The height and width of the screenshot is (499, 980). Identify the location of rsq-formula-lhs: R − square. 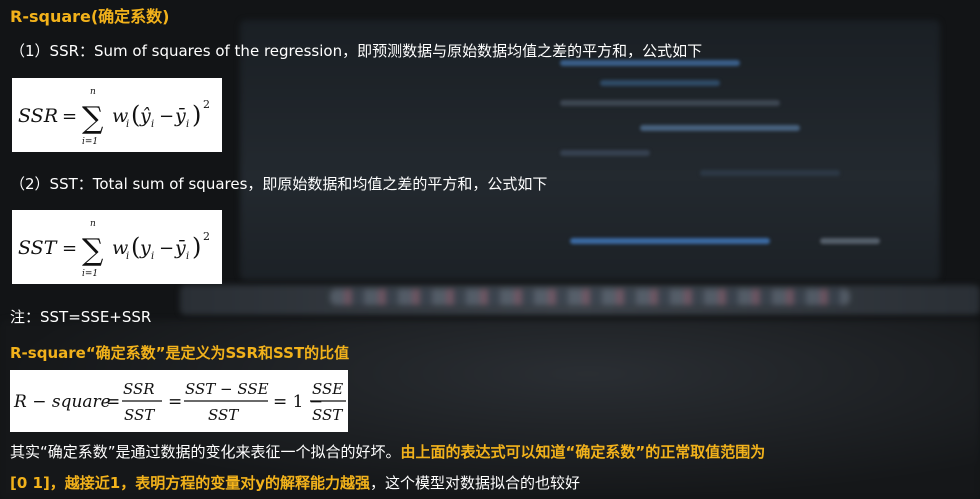
(62, 402).